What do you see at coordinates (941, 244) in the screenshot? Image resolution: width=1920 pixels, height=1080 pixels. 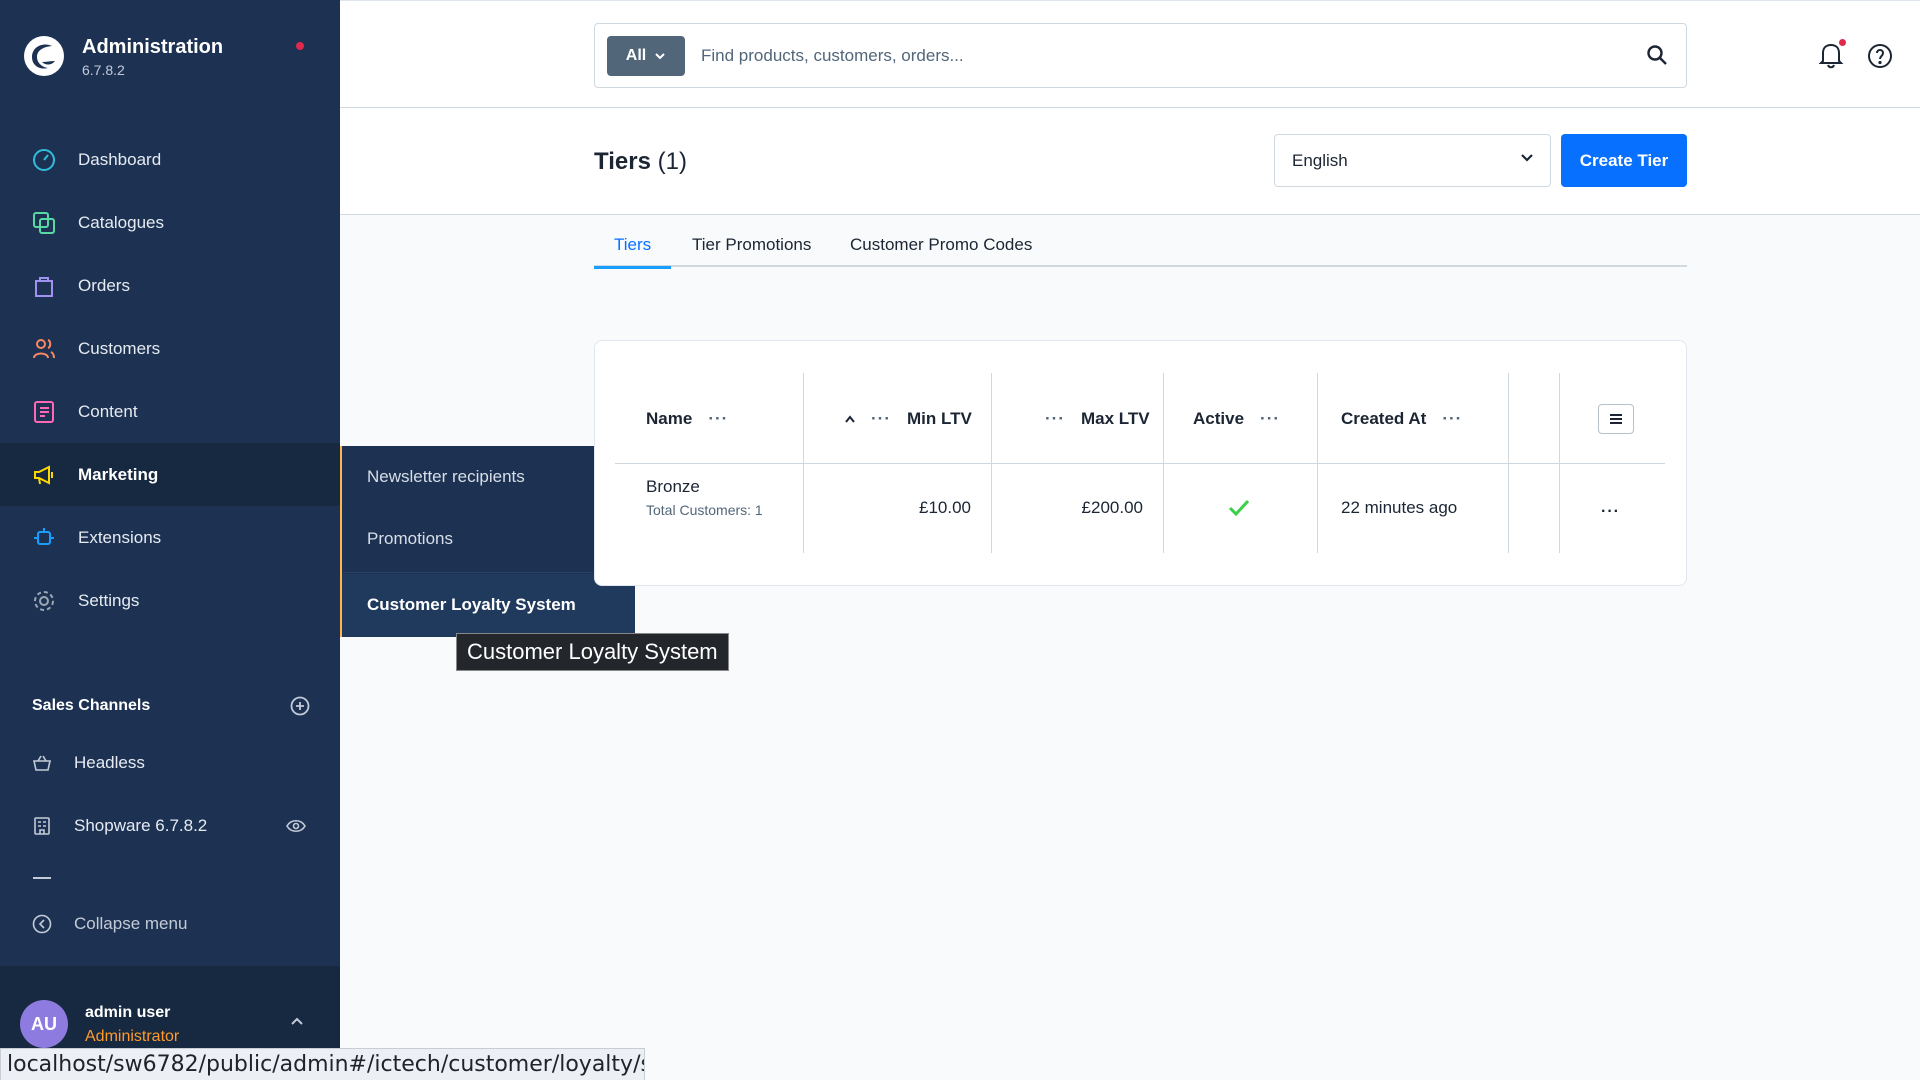 I see `tab-customer-promo-codes: Customer Promo Codes` at bounding box center [941, 244].